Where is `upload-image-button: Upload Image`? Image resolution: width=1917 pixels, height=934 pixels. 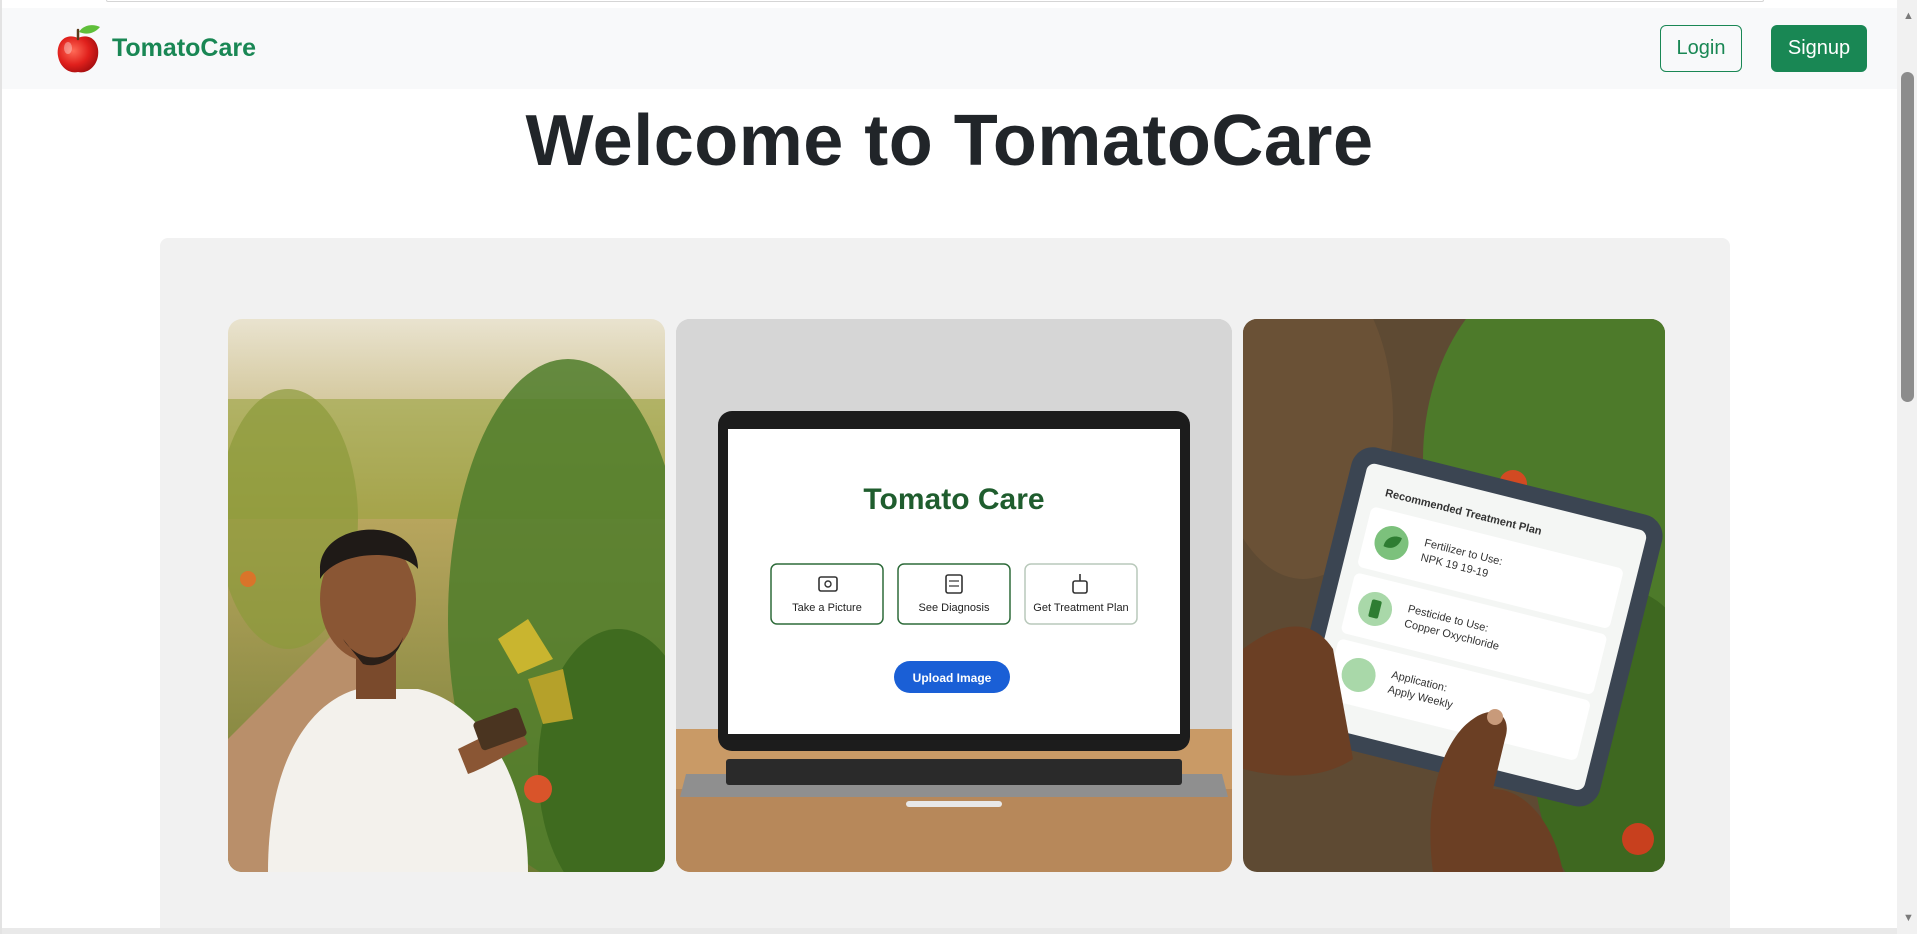
upload-image-button: Upload Image is located at coordinates (952, 677).